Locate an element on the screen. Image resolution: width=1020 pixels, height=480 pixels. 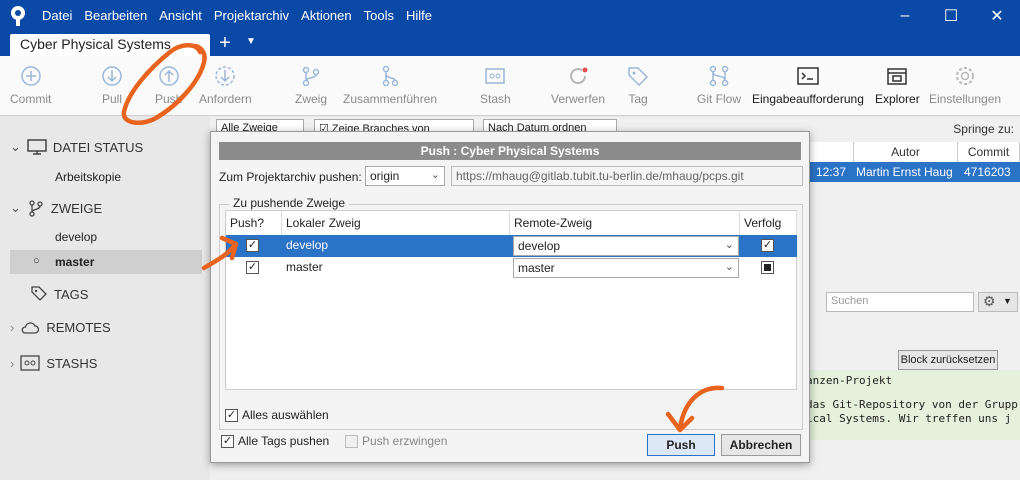
commit-row-selected: 12:37 Martin Ernst Haug 4716203 is located at coordinates (913, 172).